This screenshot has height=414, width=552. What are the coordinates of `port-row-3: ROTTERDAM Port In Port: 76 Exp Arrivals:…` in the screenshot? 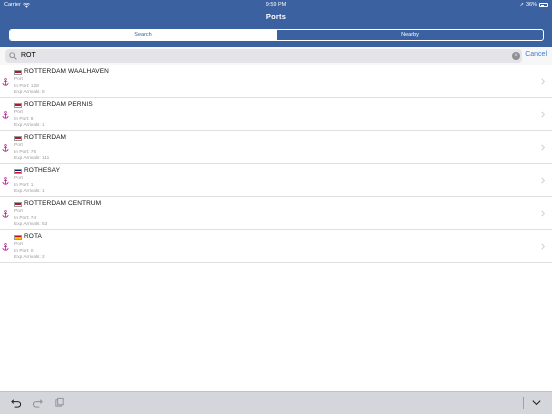 It's located at (276, 147).